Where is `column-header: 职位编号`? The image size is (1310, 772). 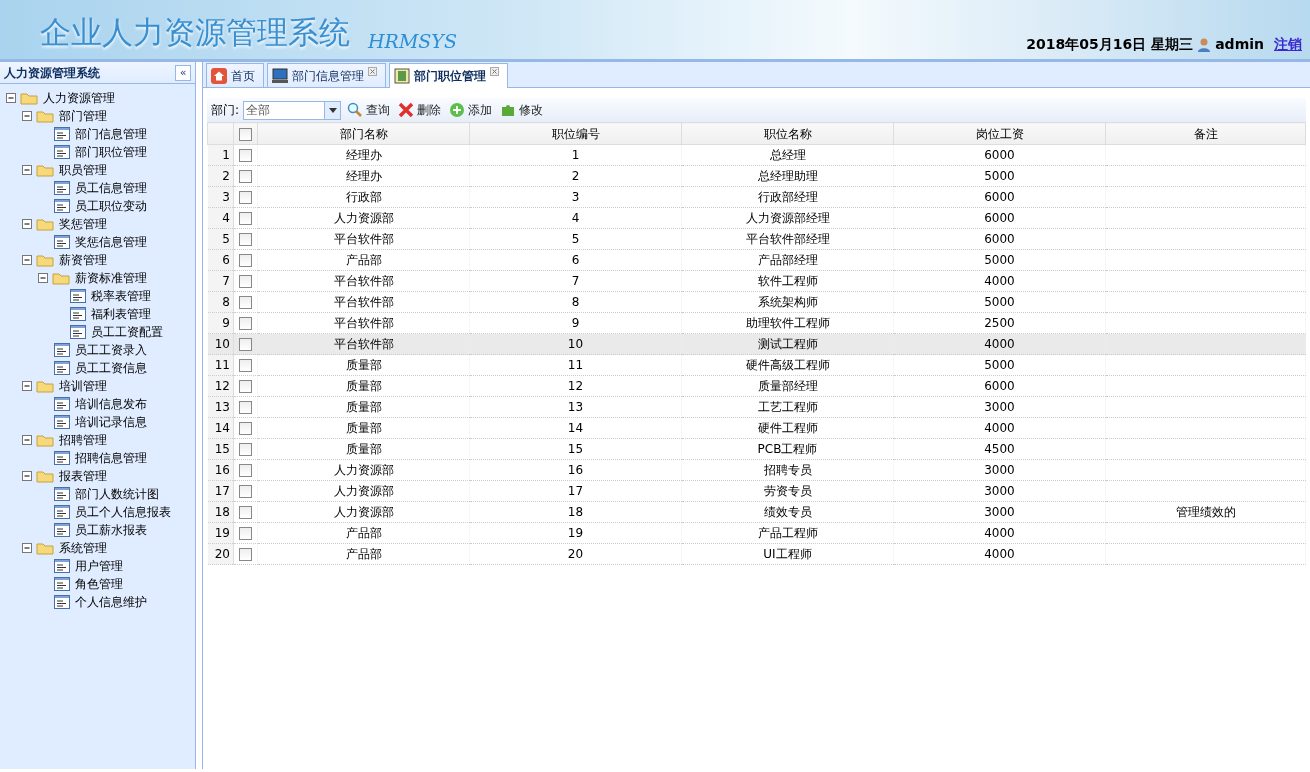
column-header: 职位编号 is located at coordinates (575, 133).